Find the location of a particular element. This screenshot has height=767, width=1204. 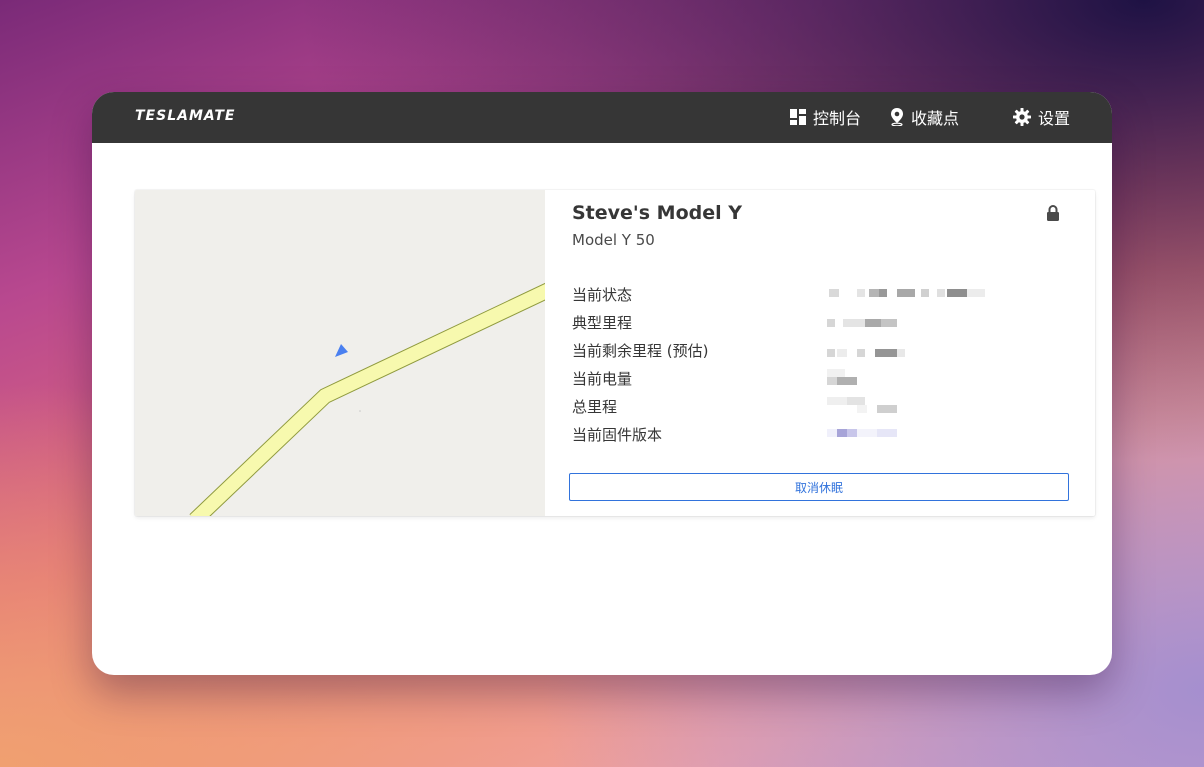

detail-label: 当前剩余里程 (预估) is located at coordinates (640, 351).